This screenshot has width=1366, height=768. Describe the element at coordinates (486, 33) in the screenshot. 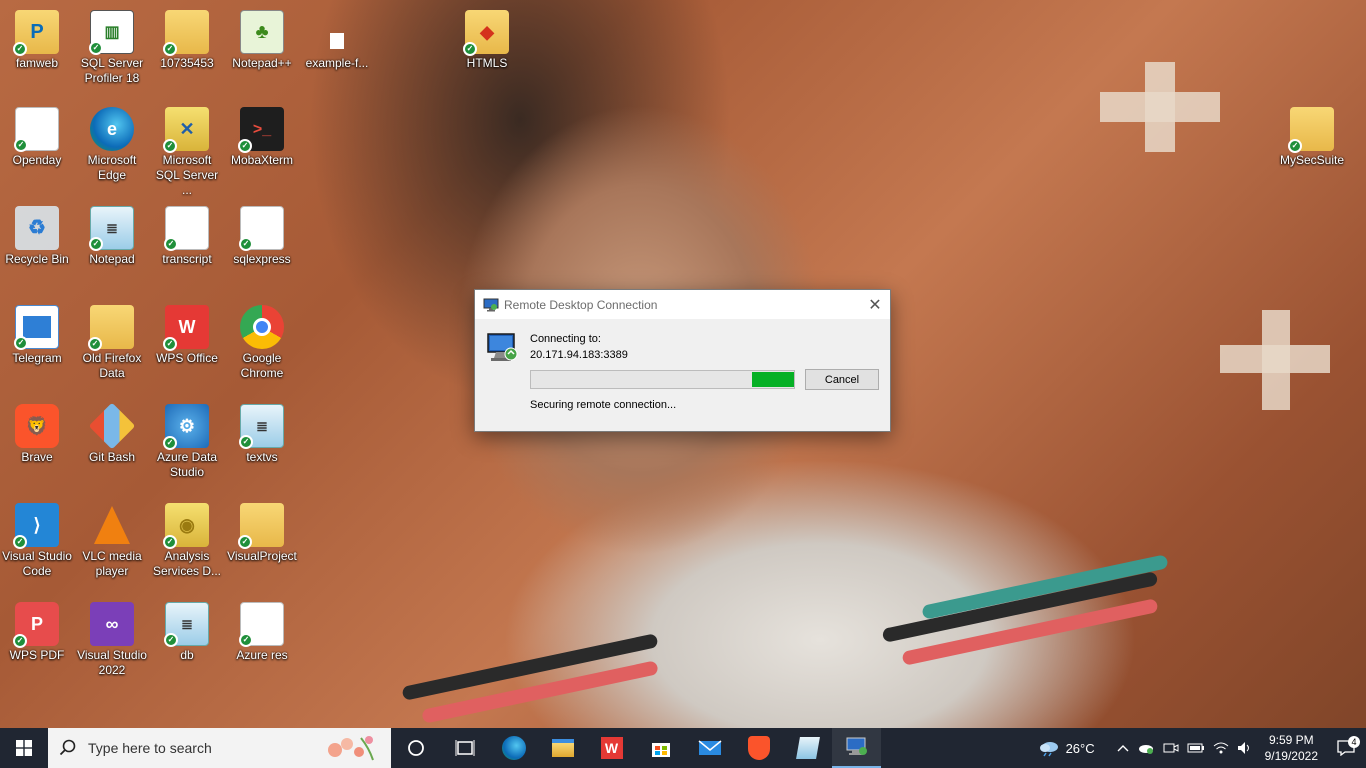

I see `html-folder-icon: ◆ ✓` at that location.